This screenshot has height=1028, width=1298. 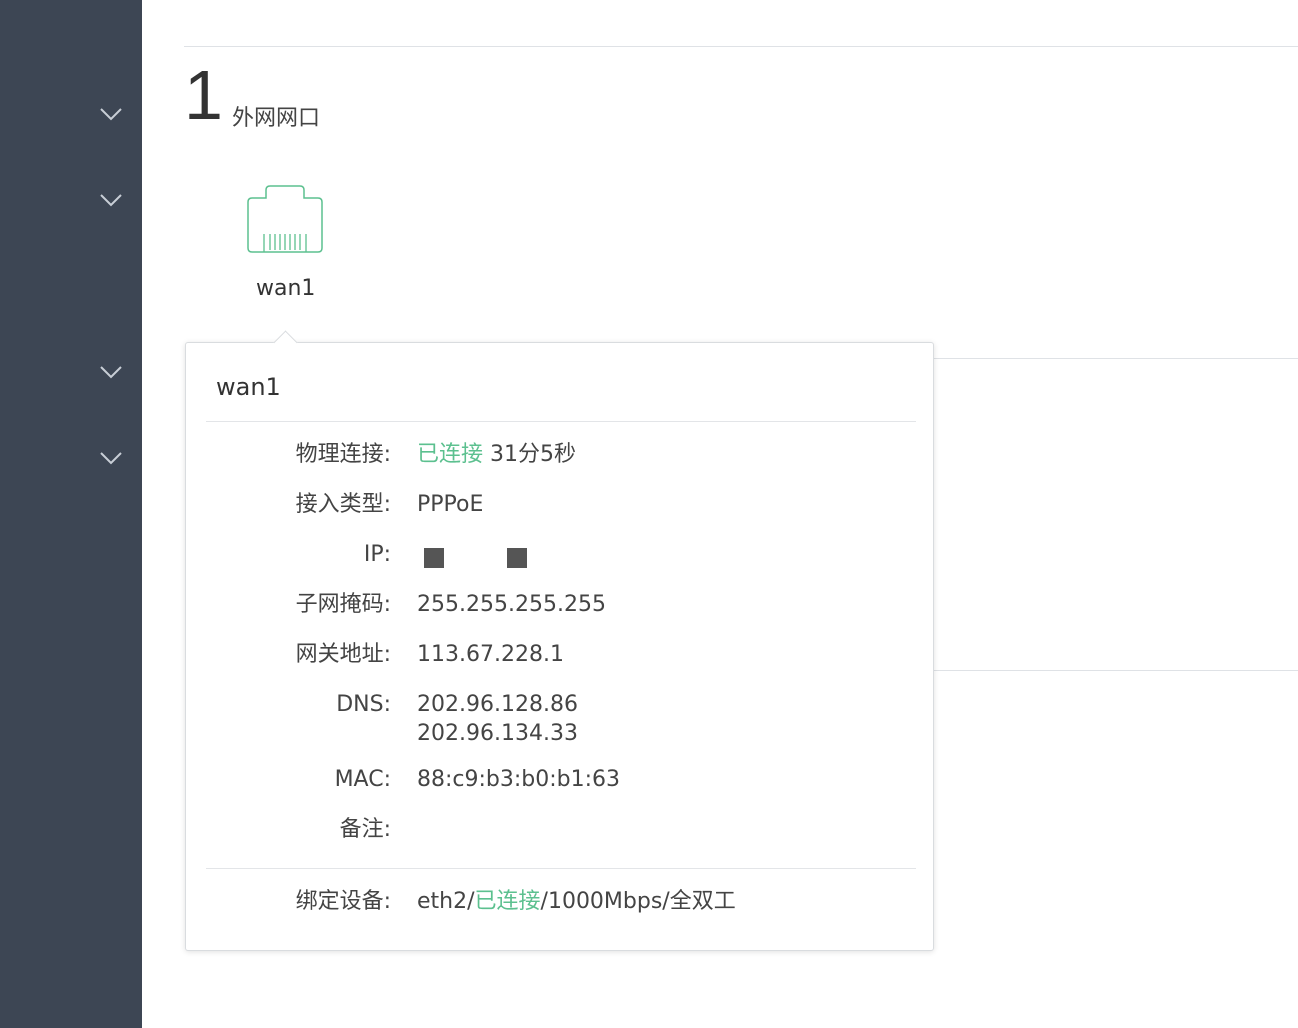 I want to click on value: 已连接 31分5秒, so click(x=496, y=454).